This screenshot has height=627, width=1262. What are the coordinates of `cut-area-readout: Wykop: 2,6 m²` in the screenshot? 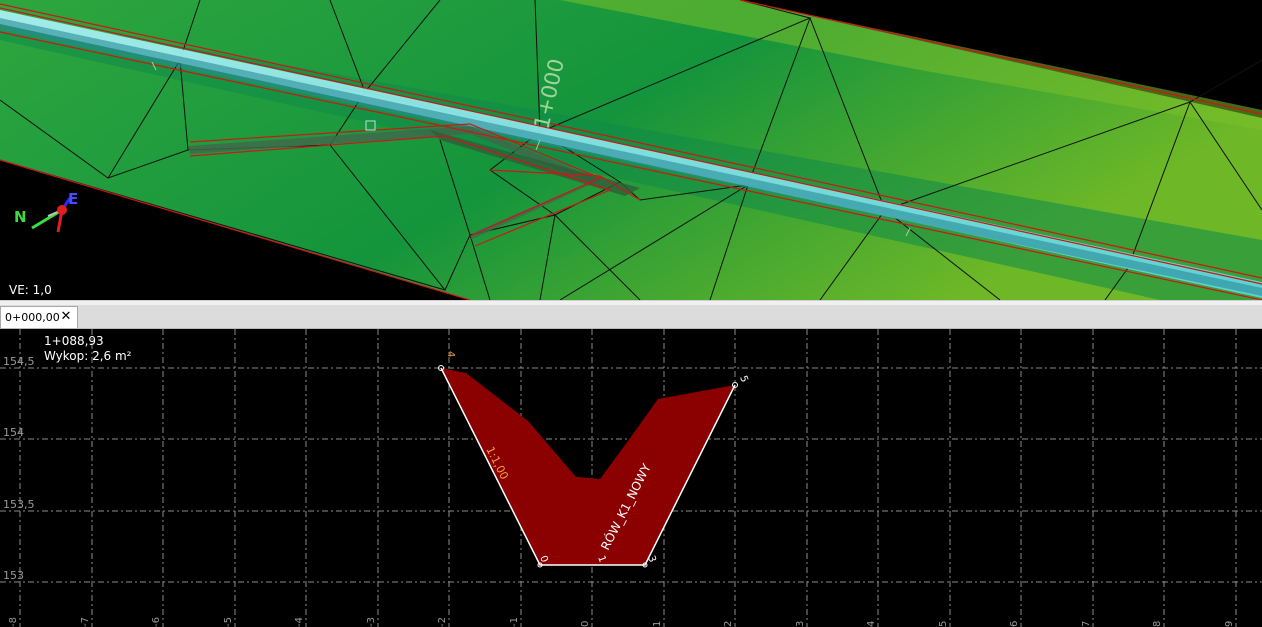 It's located at (88, 356).